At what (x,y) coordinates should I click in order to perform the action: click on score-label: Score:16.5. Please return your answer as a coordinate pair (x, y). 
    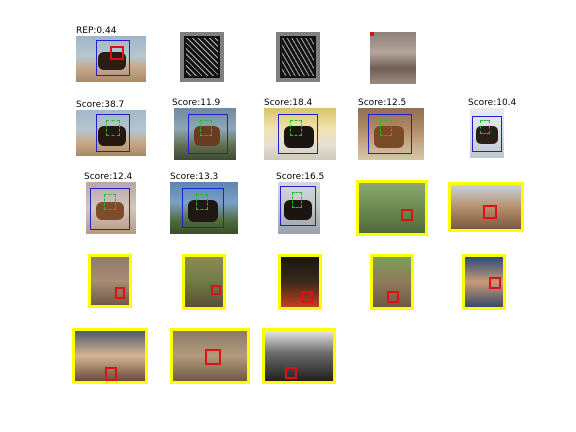
    Looking at the image, I should click on (300, 177).